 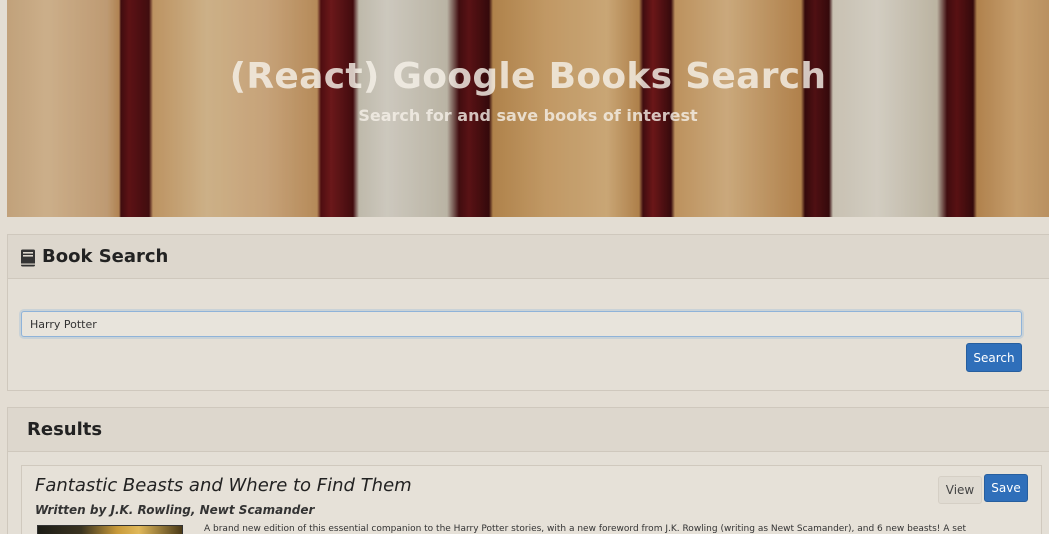 What do you see at coordinates (528, 115) in the screenshot?
I see `hero-subtitle: Search for and save books of interest` at bounding box center [528, 115].